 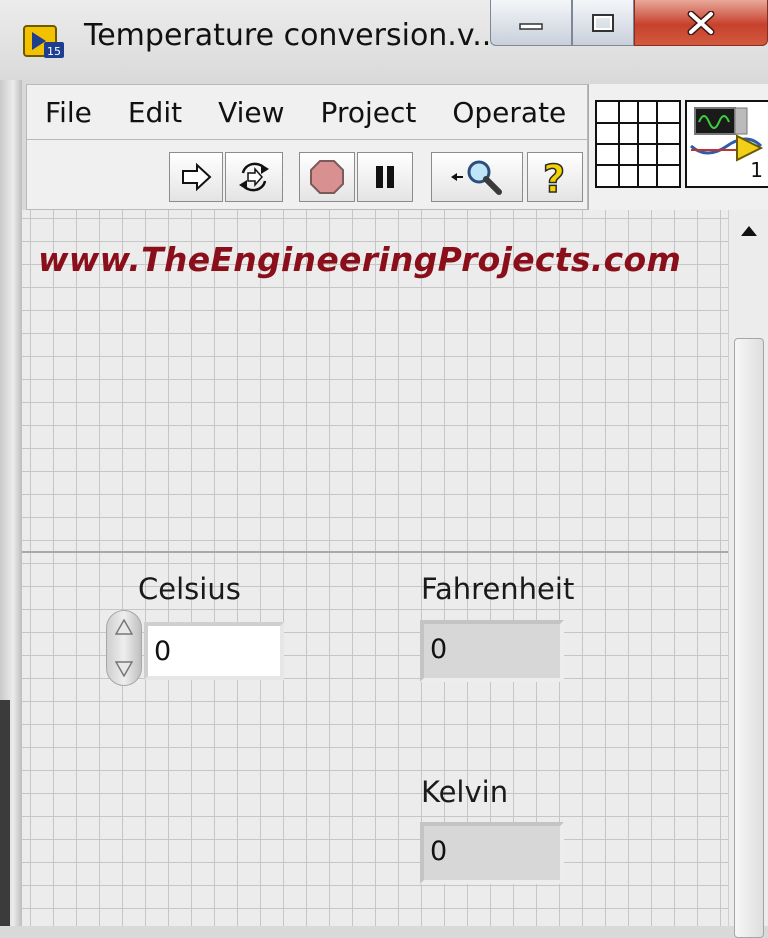 I want to click on maximize-icon, so click(x=603, y=22).